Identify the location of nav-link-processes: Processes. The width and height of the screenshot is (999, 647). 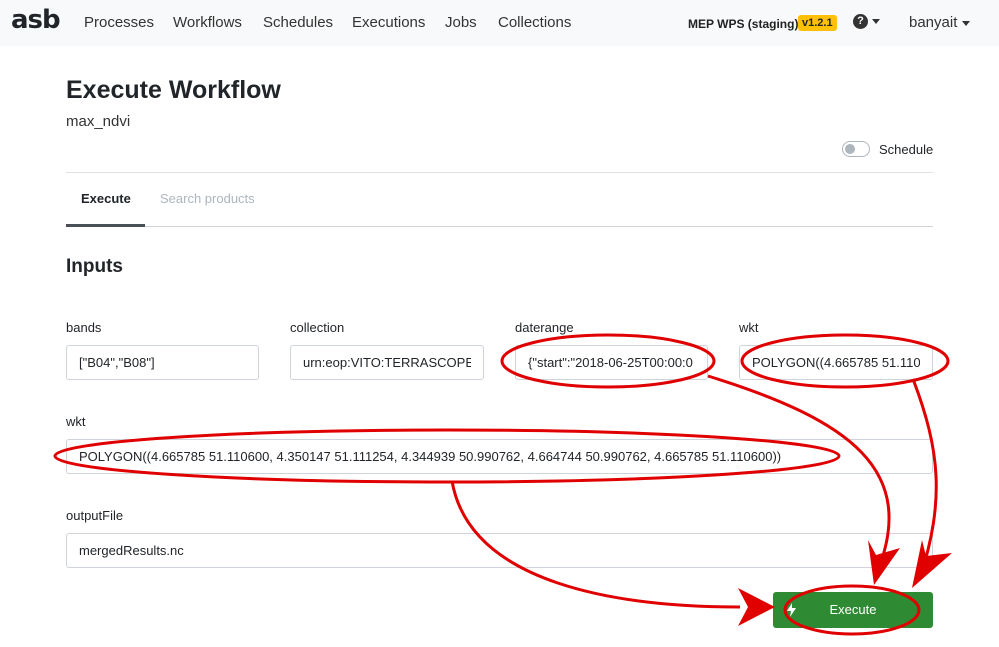
(119, 22).